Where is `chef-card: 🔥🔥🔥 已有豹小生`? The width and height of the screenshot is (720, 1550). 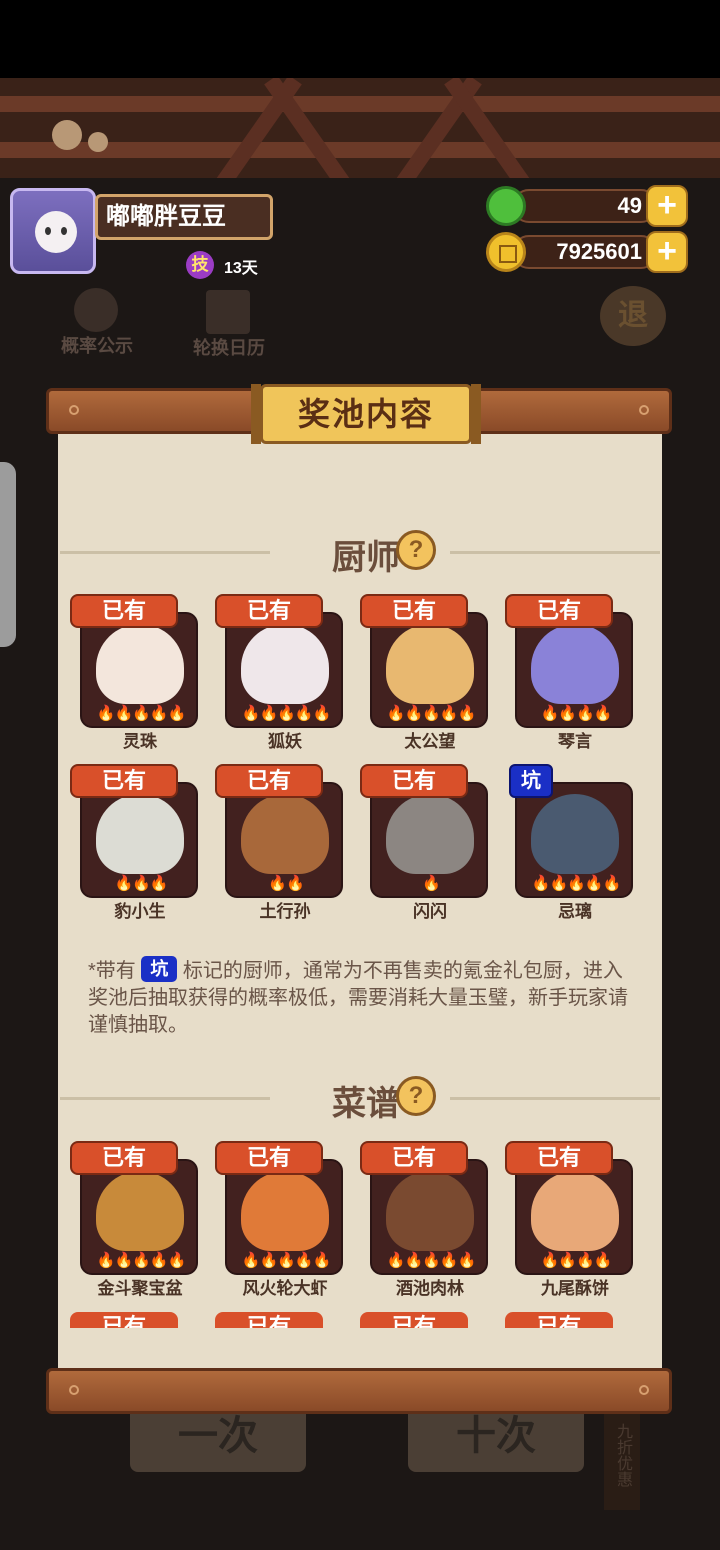 chef-card: 🔥🔥🔥 已有豹小生 is located at coordinates (135, 842).